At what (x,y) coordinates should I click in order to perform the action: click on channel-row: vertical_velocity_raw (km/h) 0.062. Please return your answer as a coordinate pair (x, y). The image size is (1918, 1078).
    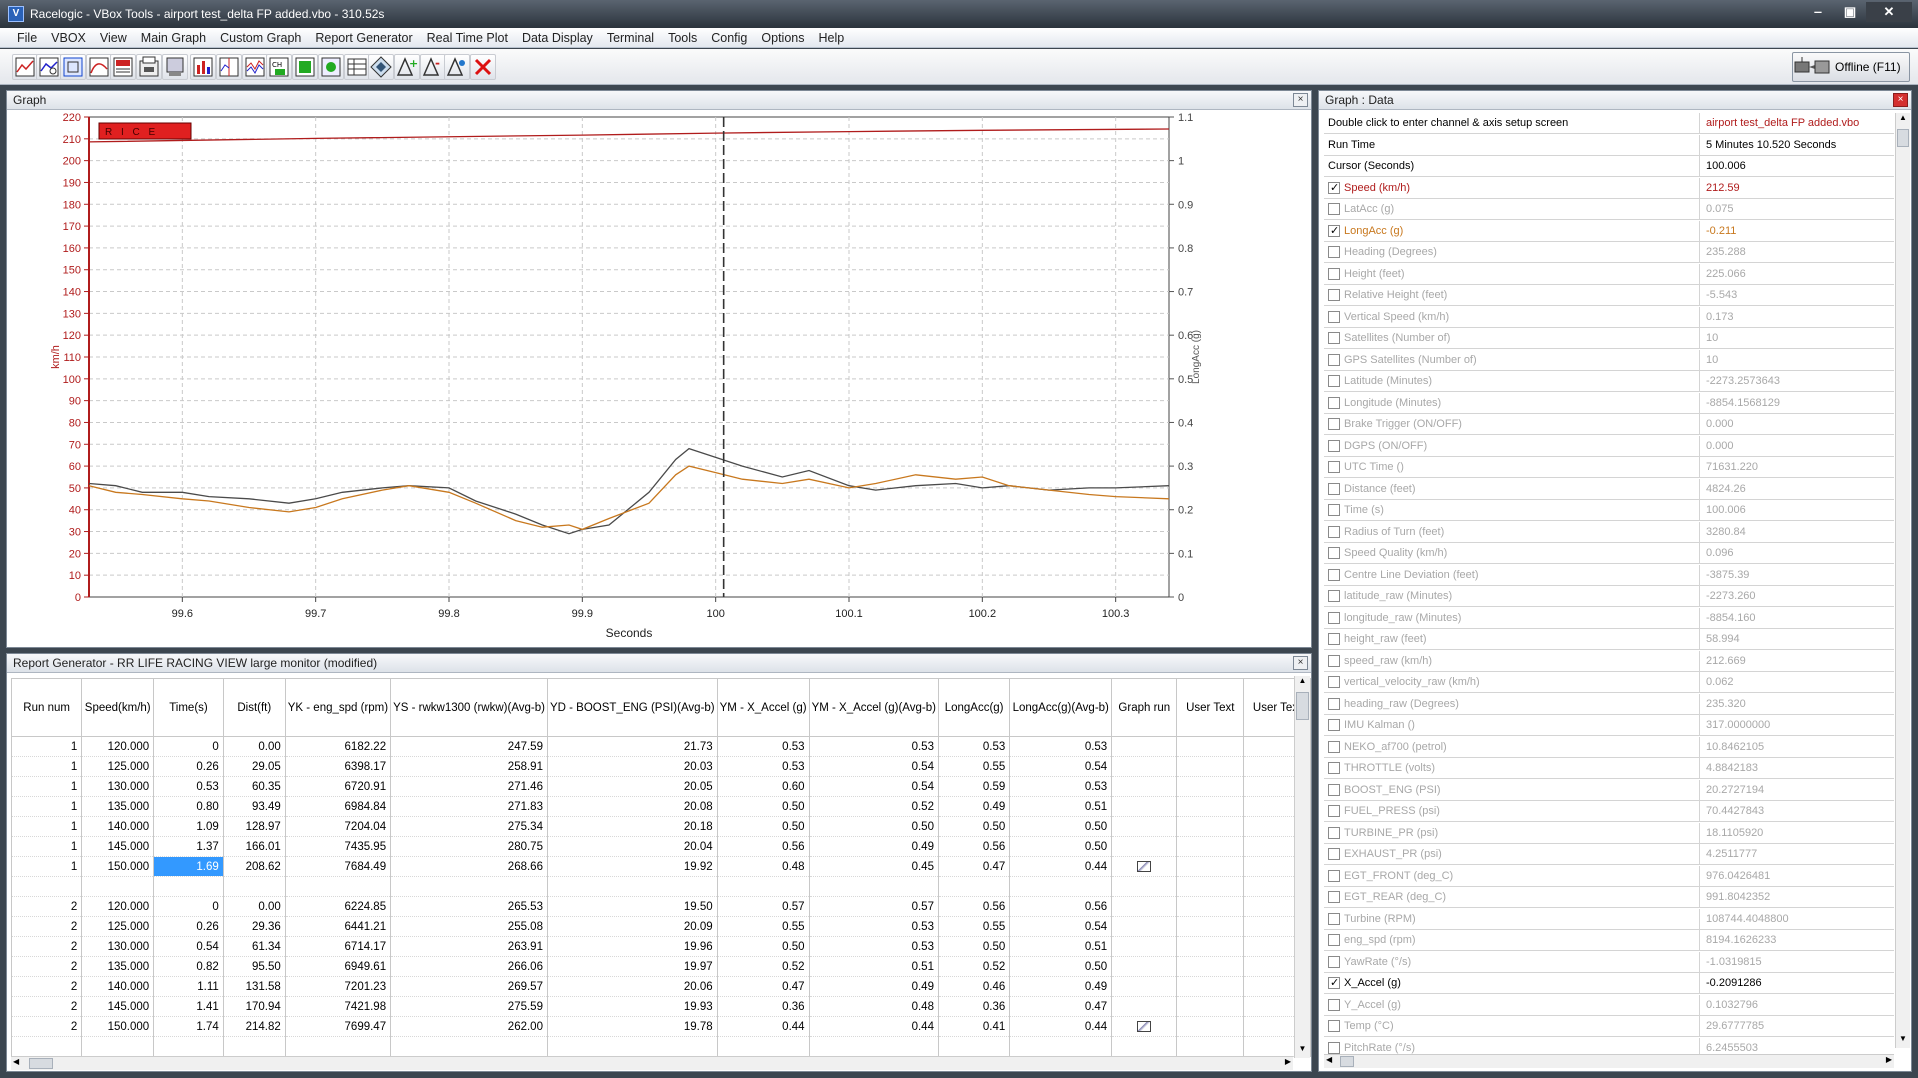
    Looking at the image, I should click on (1609, 682).